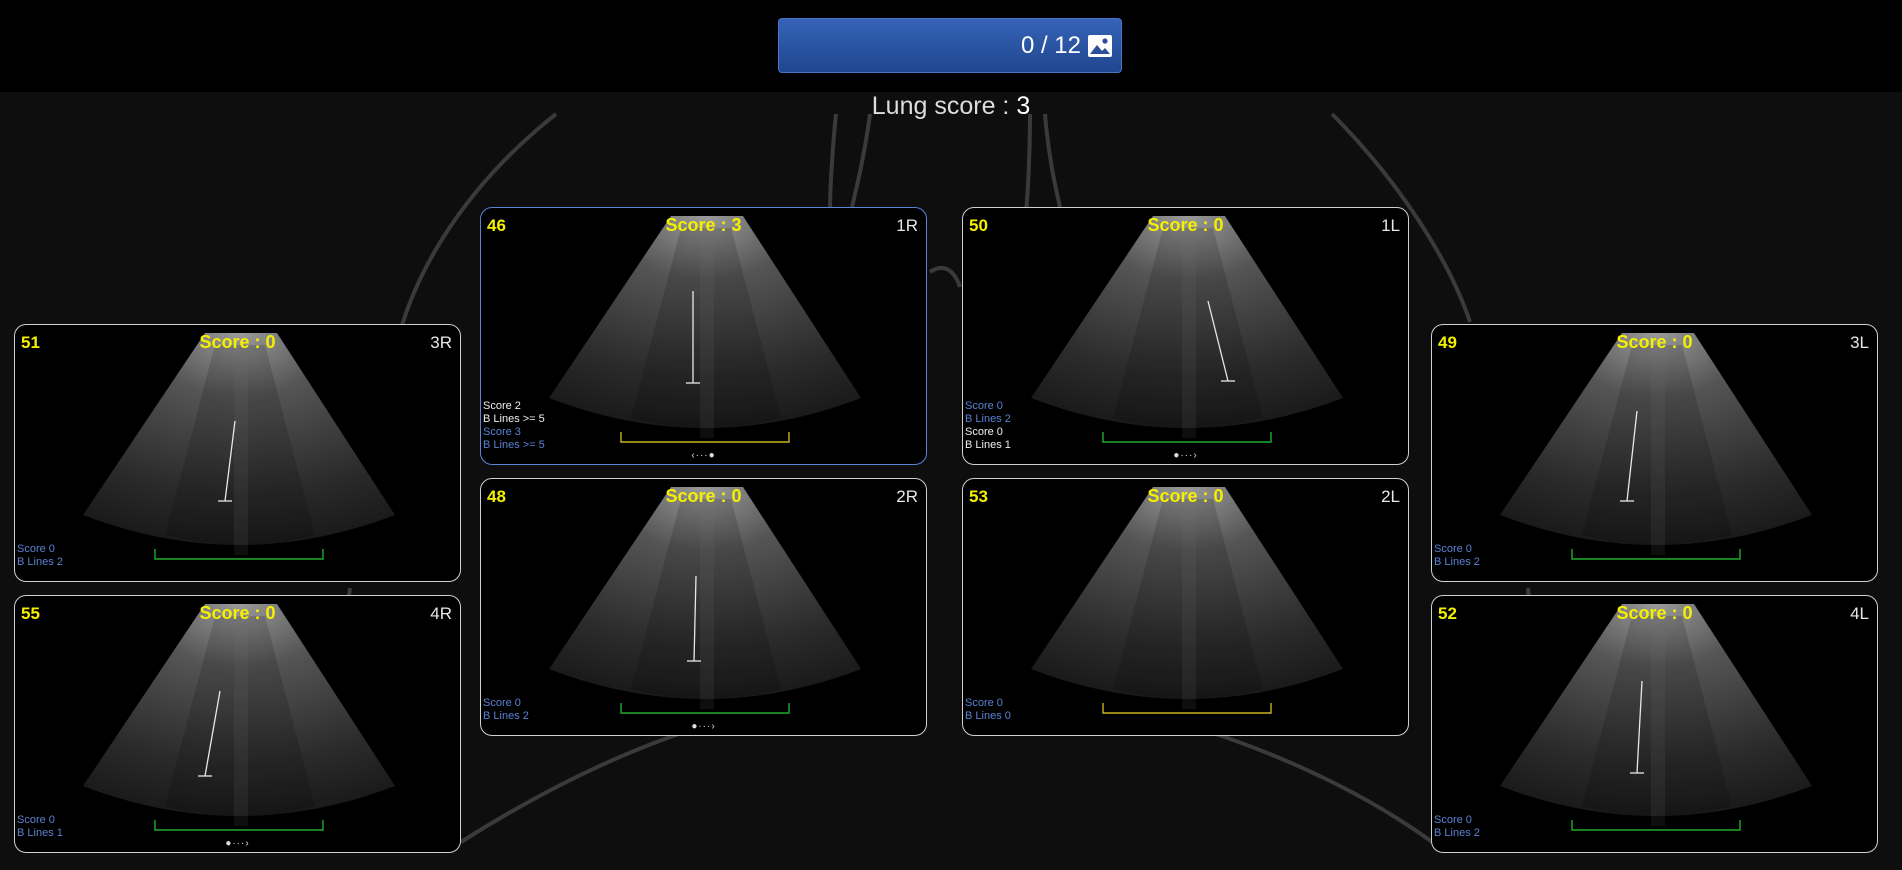  I want to click on tile-zone-label: 3L, so click(1859, 342).